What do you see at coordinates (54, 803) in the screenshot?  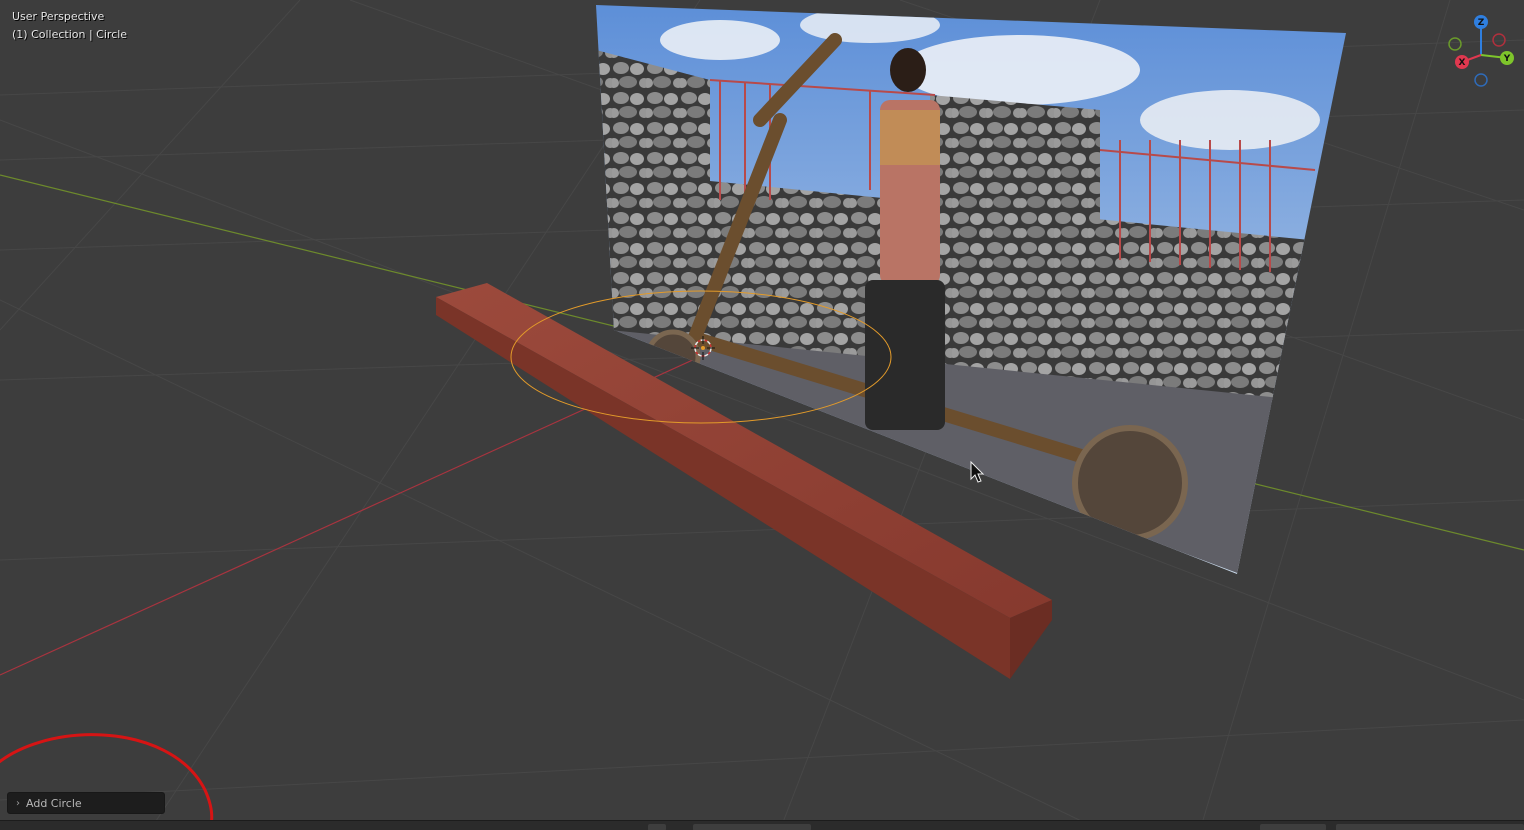 I see `operator-panel-label: Add Circle` at bounding box center [54, 803].